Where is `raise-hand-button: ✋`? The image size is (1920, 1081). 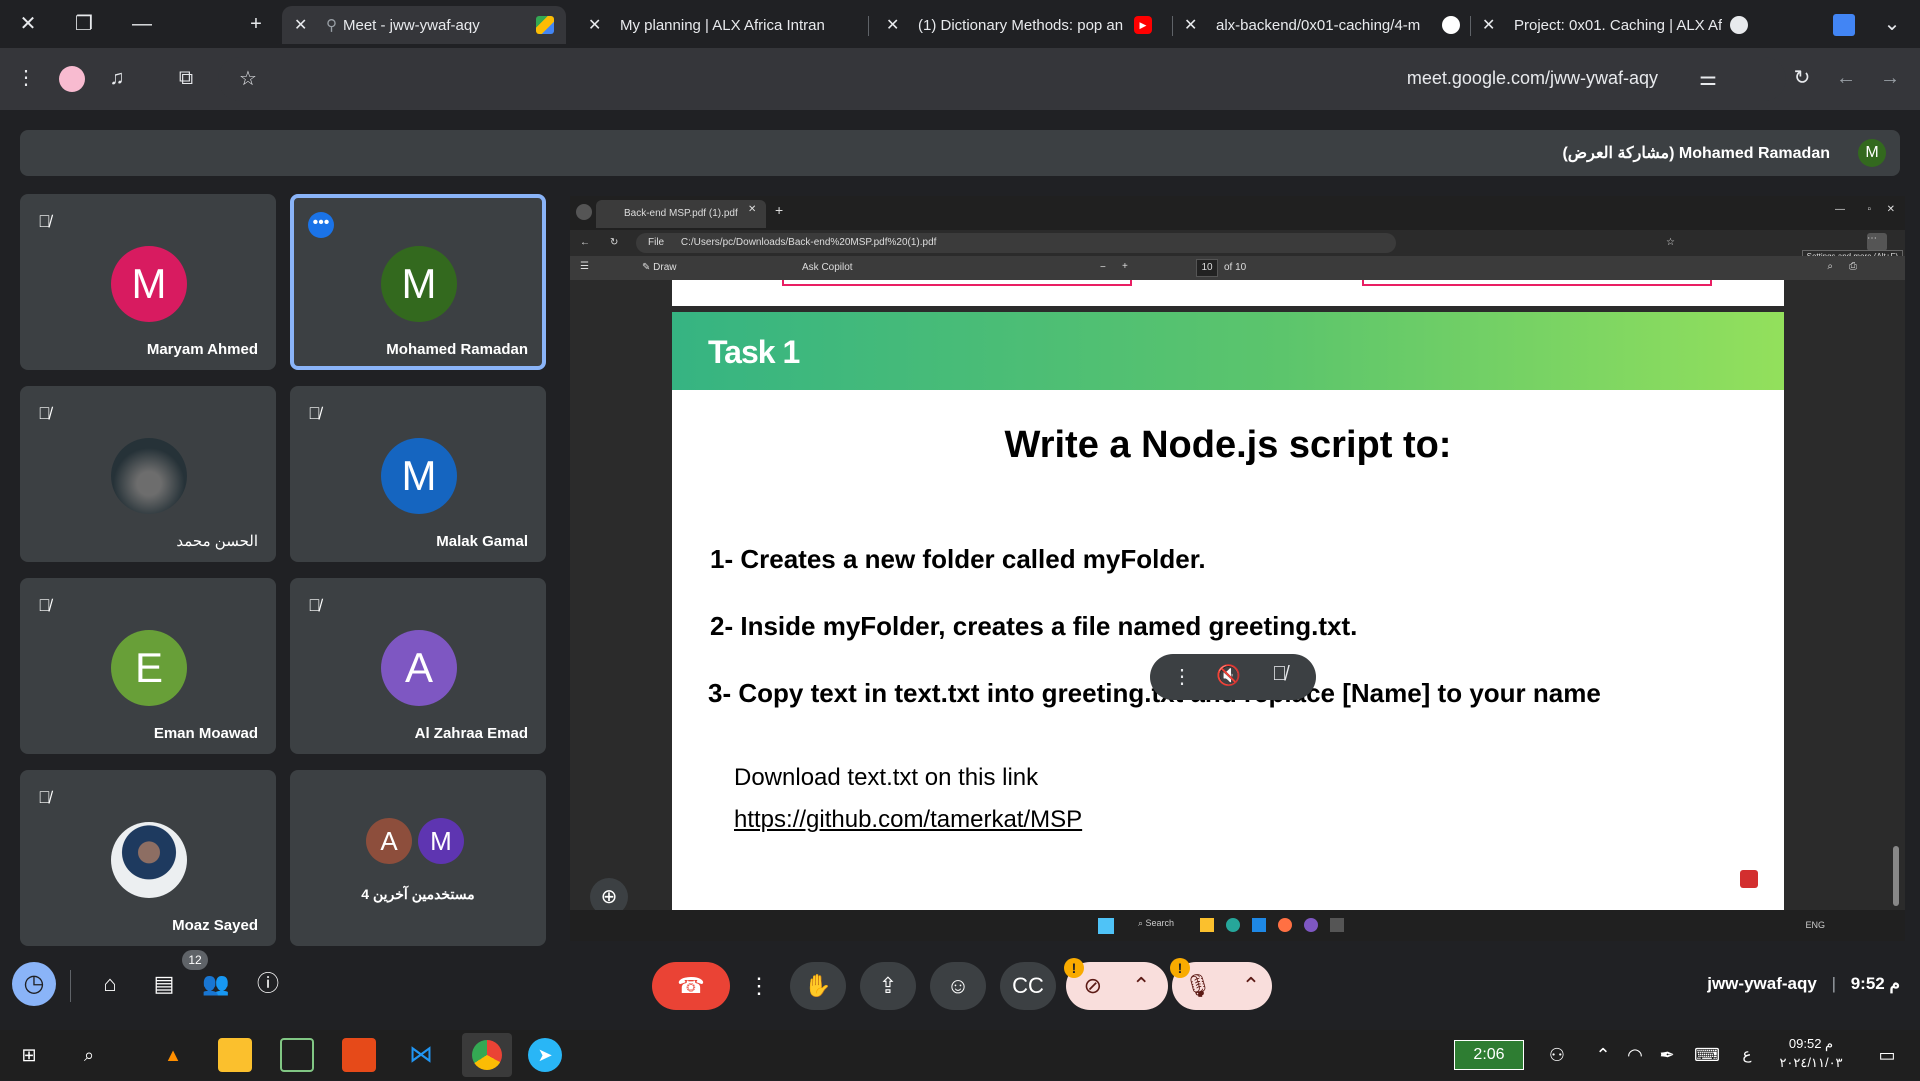
raise-hand-button: ✋ is located at coordinates (818, 986).